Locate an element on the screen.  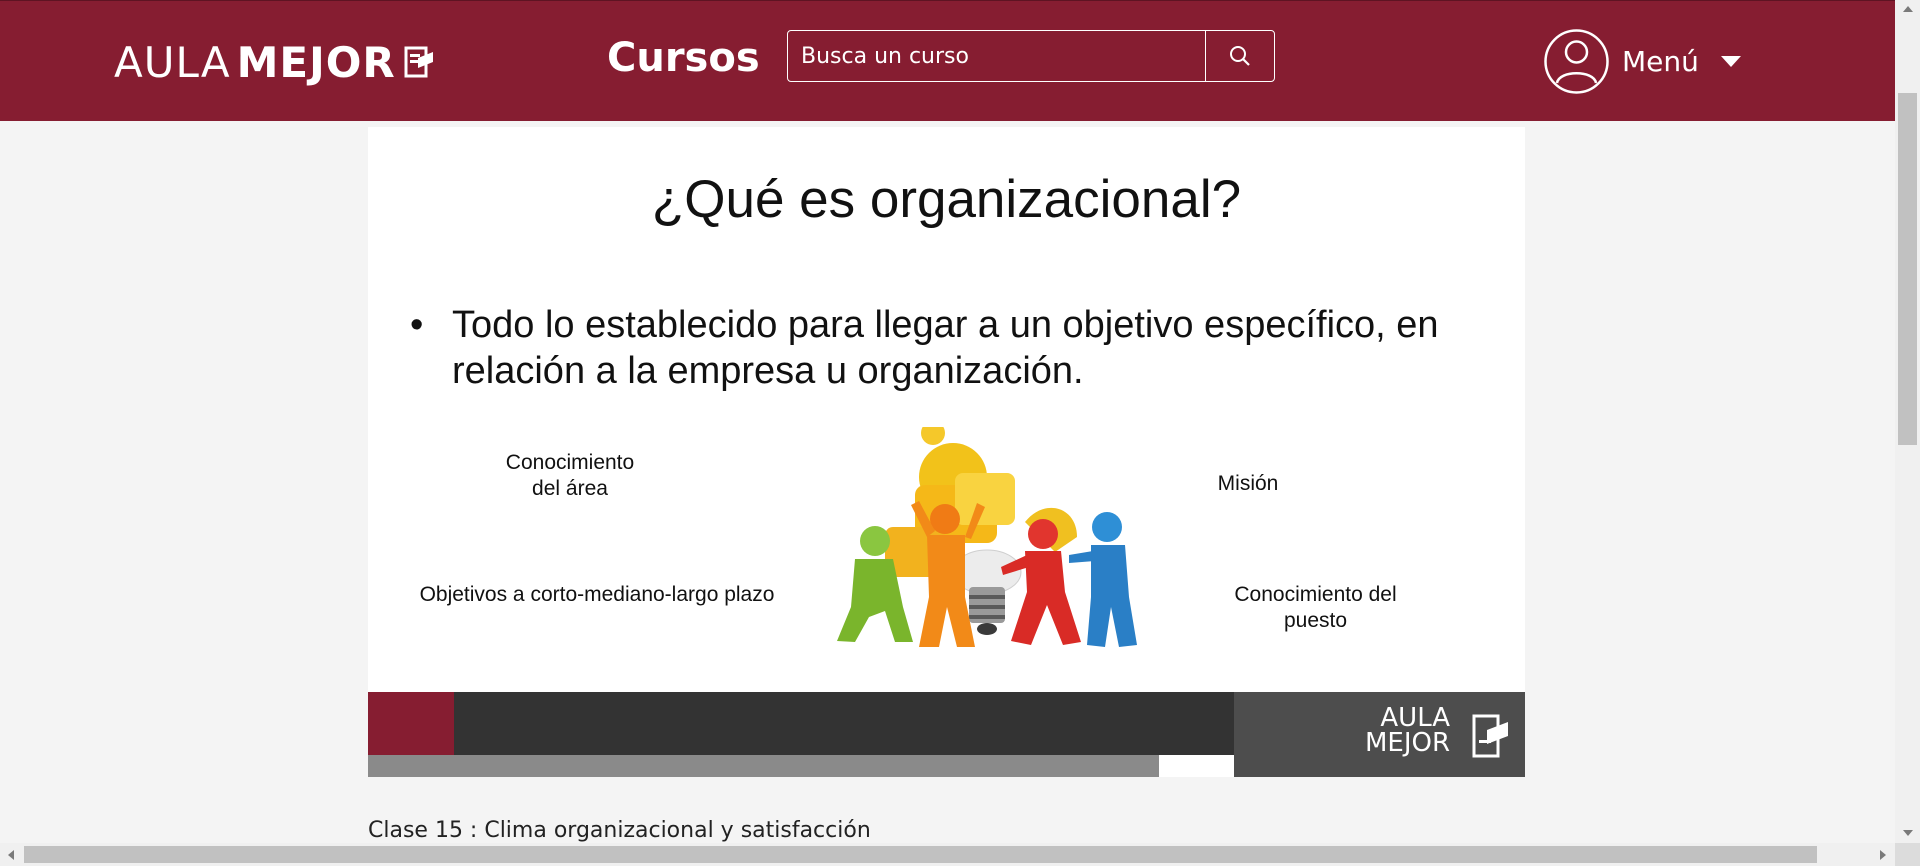
horizontal-scroll-thumb is located at coordinates (920, 854).